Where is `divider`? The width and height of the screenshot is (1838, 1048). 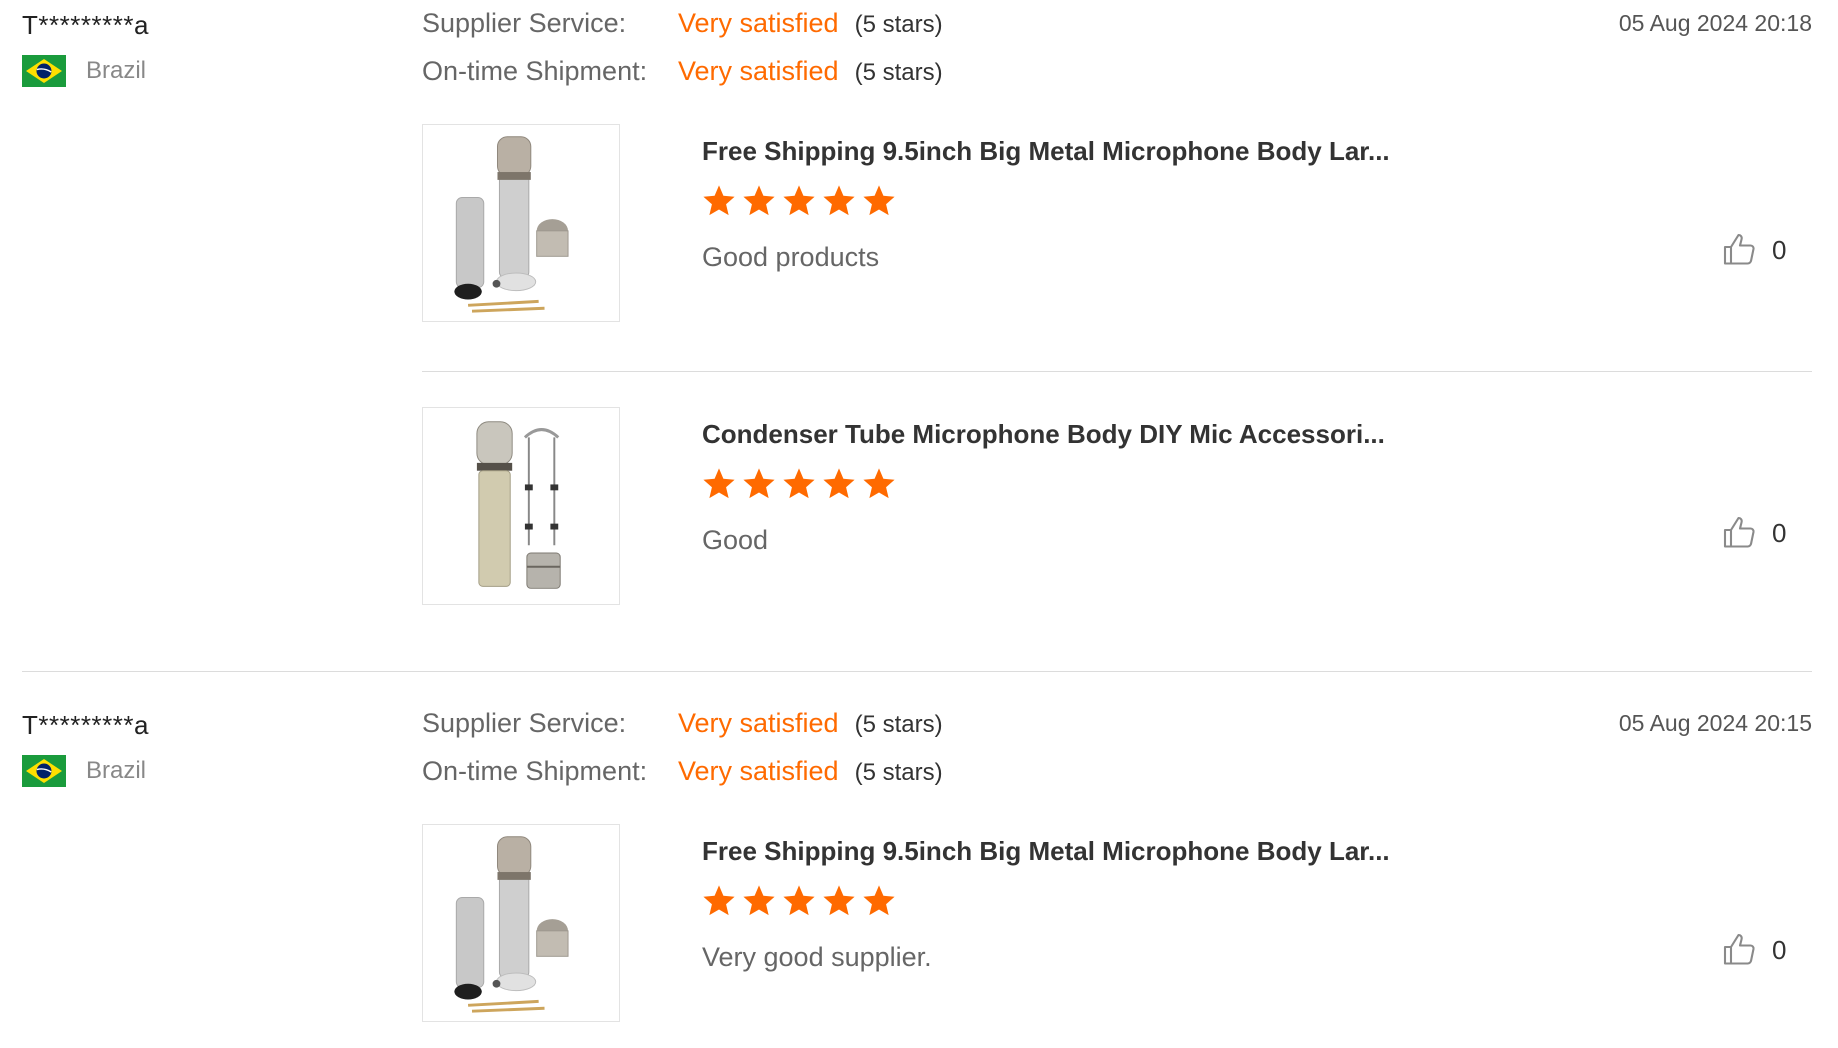 divider is located at coordinates (1117, 371).